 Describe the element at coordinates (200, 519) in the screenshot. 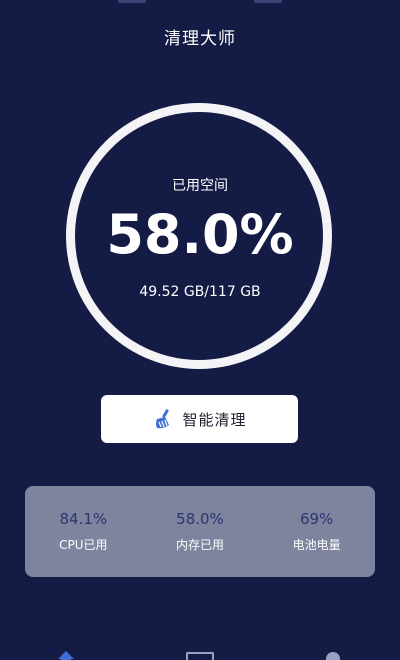

I see `stat-memory-value: 58.0%` at that location.